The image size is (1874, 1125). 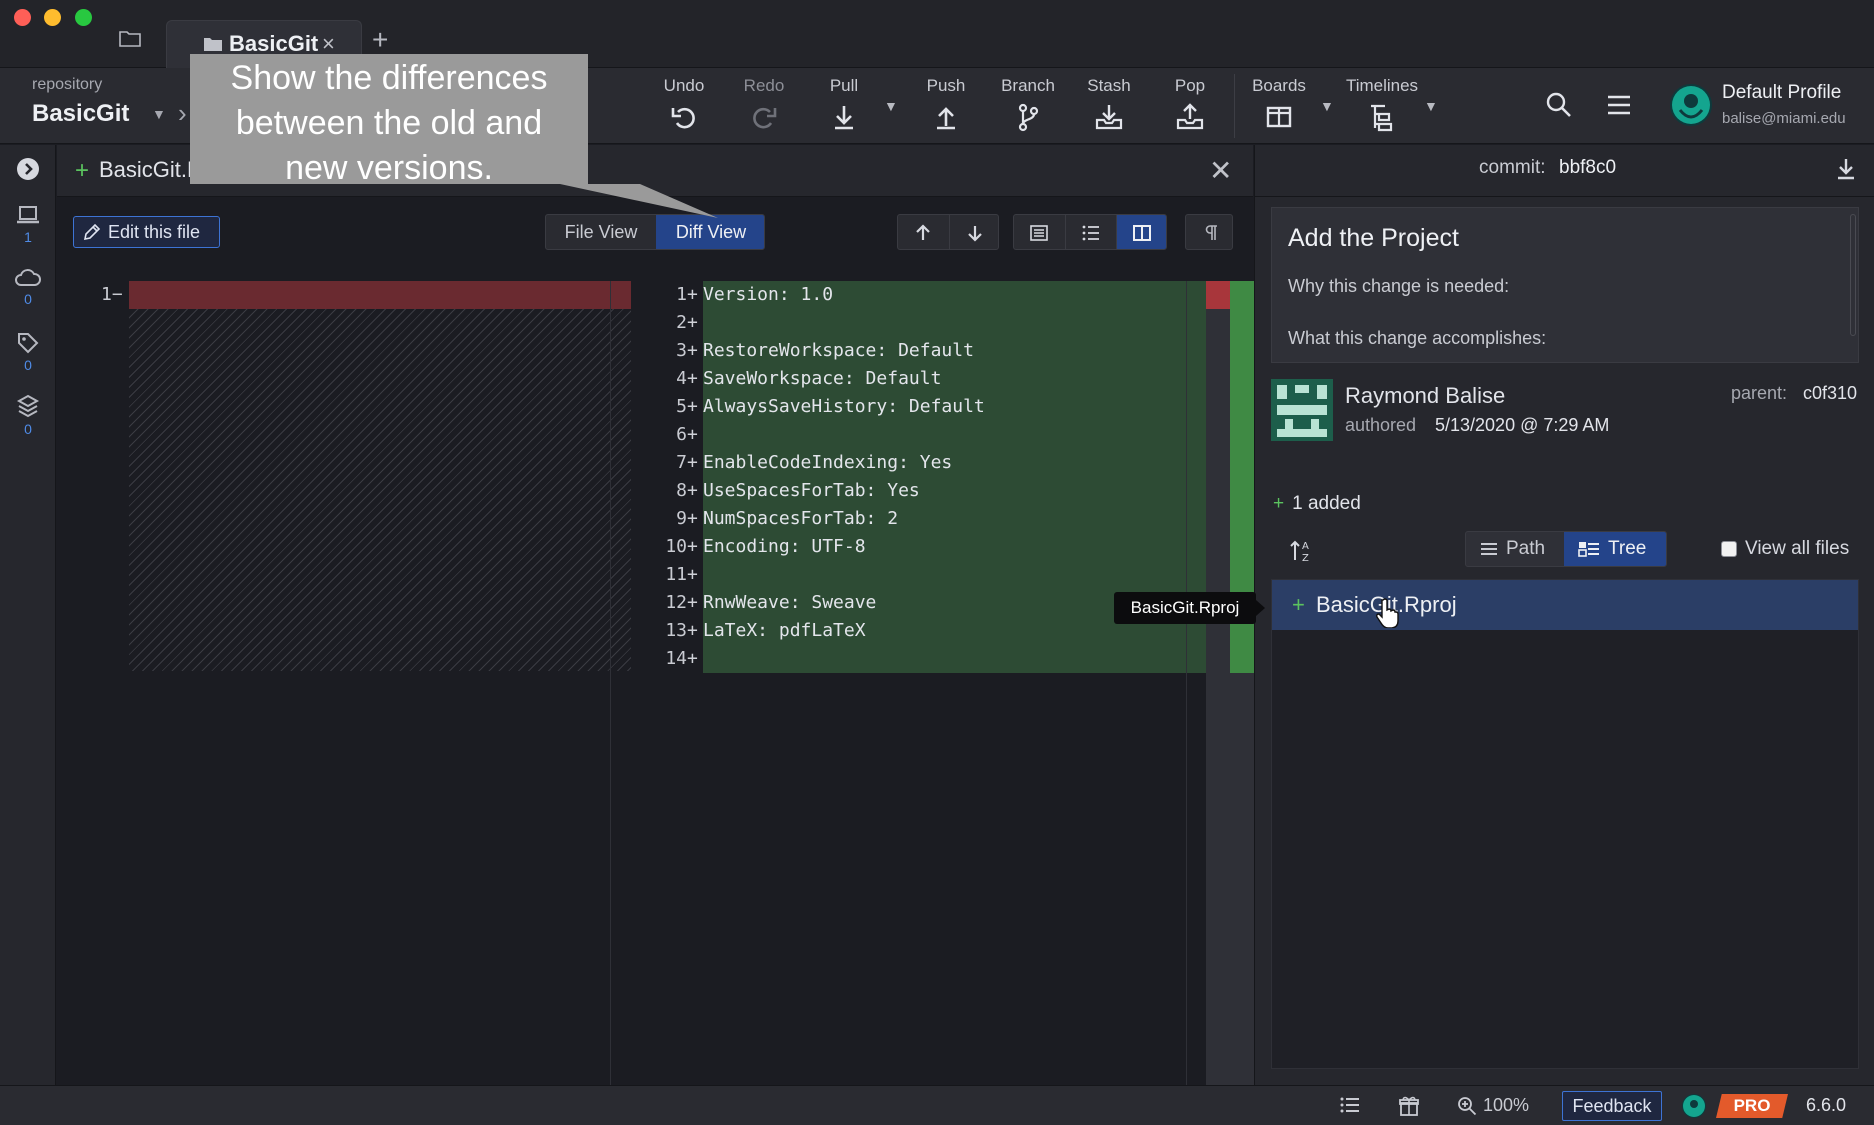 I want to click on edit-file-button: Edit this file, so click(x=146, y=232).